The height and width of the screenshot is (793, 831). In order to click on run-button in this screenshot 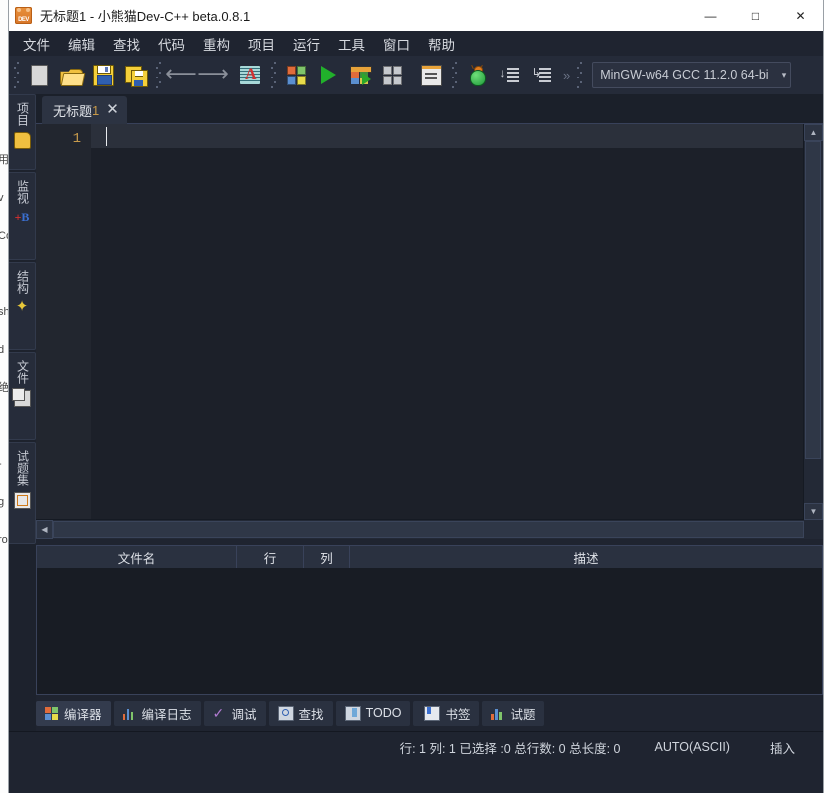, I will do `click(328, 75)`.